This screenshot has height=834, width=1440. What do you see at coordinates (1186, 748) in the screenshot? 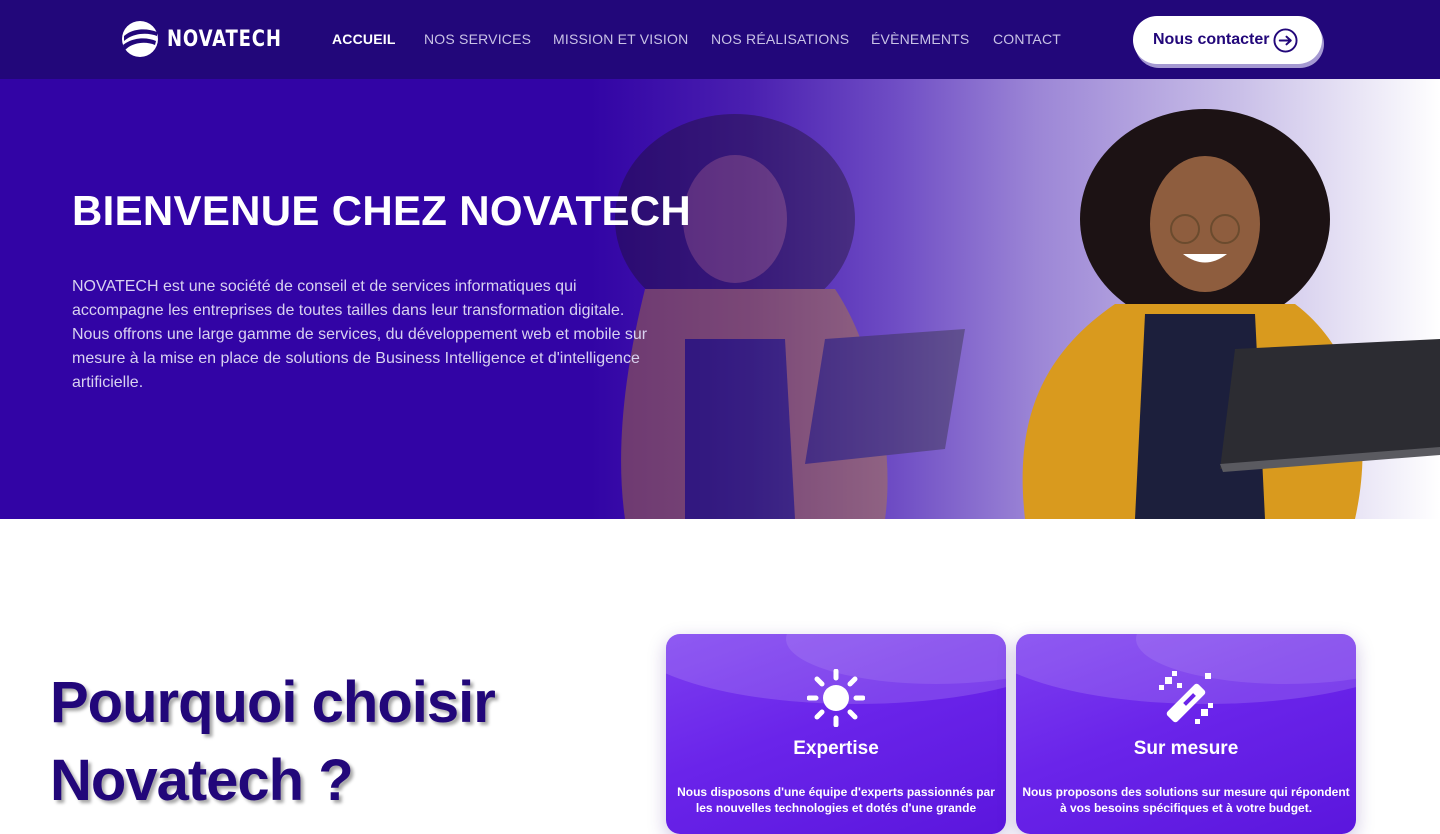
I see `card-title: Sur mesure` at bounding box center [1186, 748].